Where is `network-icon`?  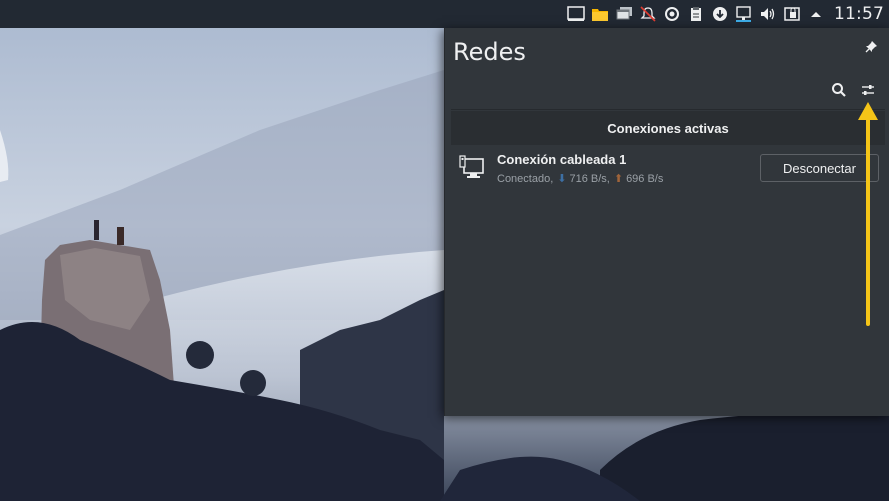 network-icon is located at coordinates (744, 14).